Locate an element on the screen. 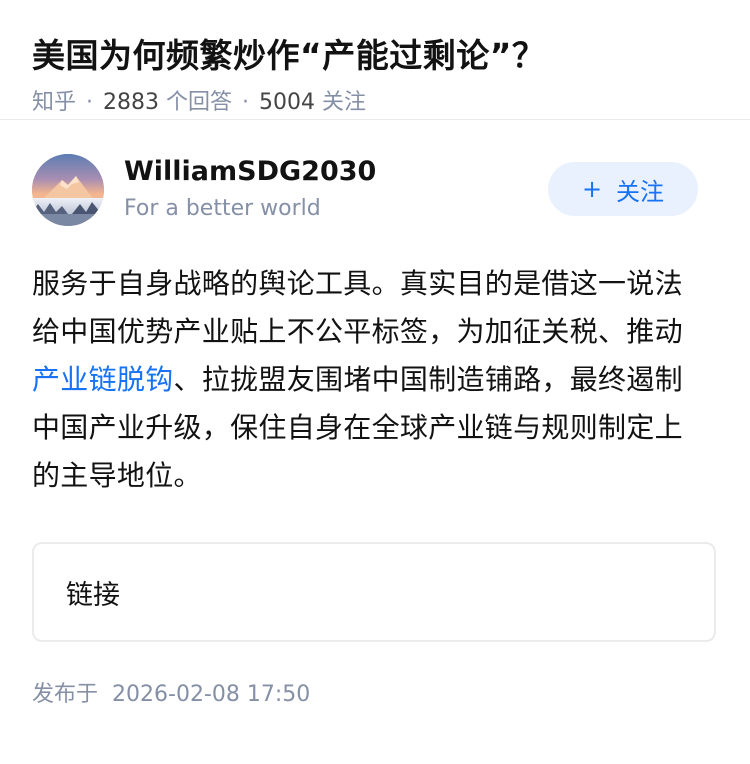  publish-label: 发布于 is located at coordinates (65, 694).